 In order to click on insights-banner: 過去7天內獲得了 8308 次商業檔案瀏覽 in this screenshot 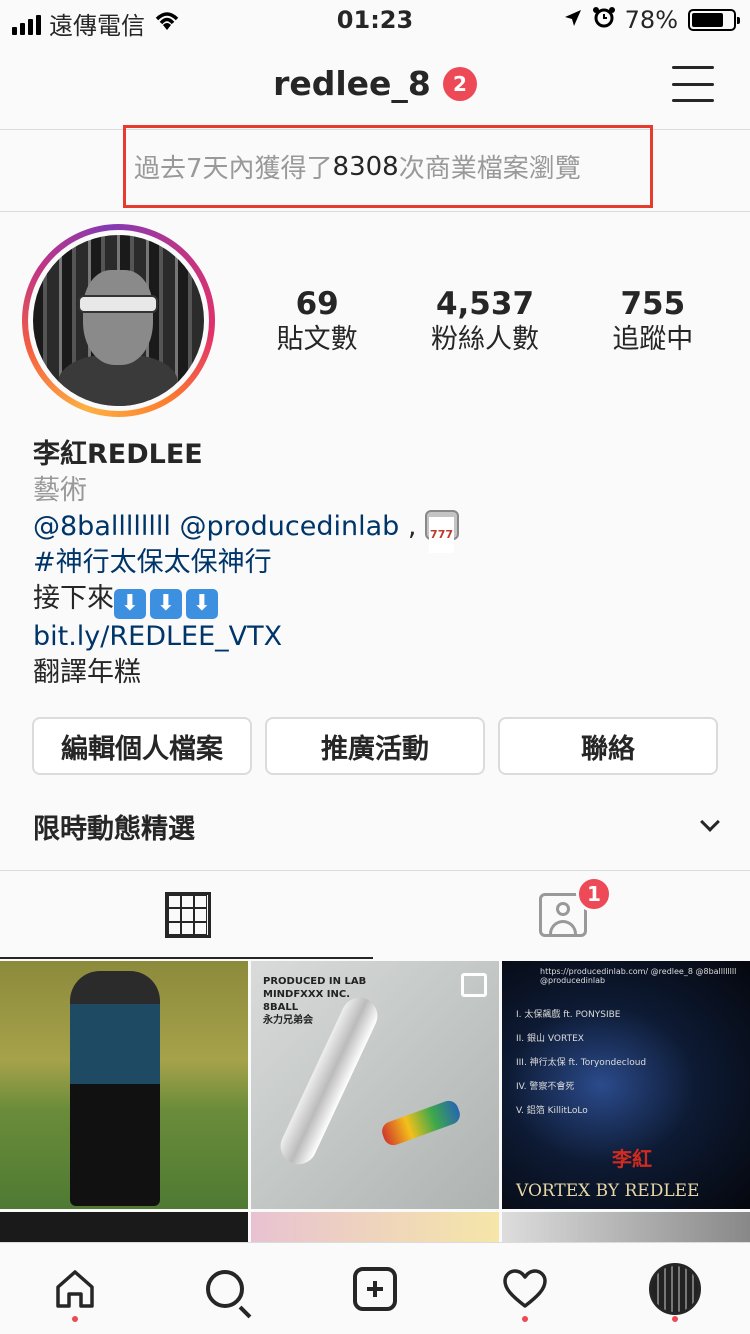, I will do `click(375, 168)`.